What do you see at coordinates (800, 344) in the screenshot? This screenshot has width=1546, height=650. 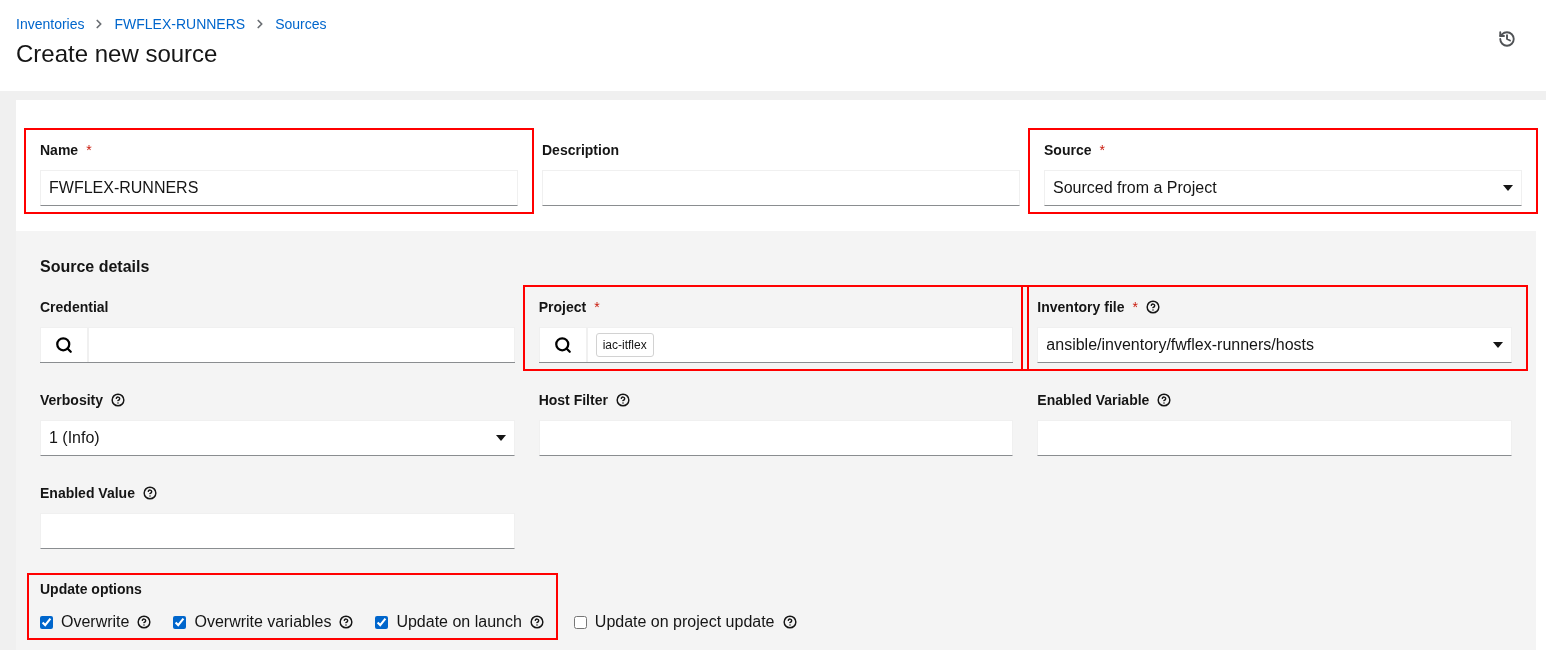 I see `lookup-field: iac-itflex` at bounding box center [800, 344].